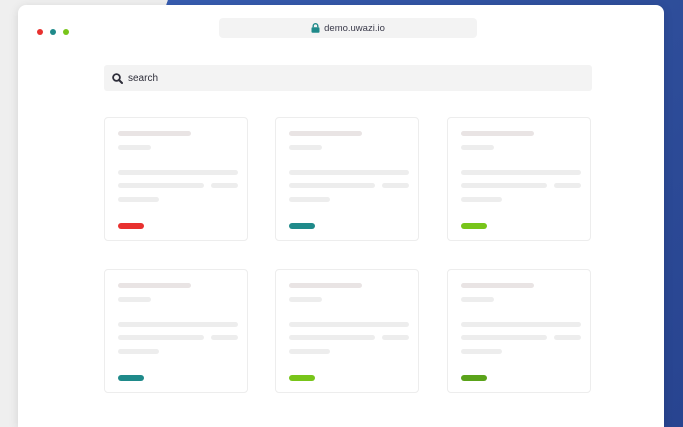 This screenshot has width=683, height=427. Describe the element at coordinates (40, 32) in the screenshot. I see `close-dot` at that location.